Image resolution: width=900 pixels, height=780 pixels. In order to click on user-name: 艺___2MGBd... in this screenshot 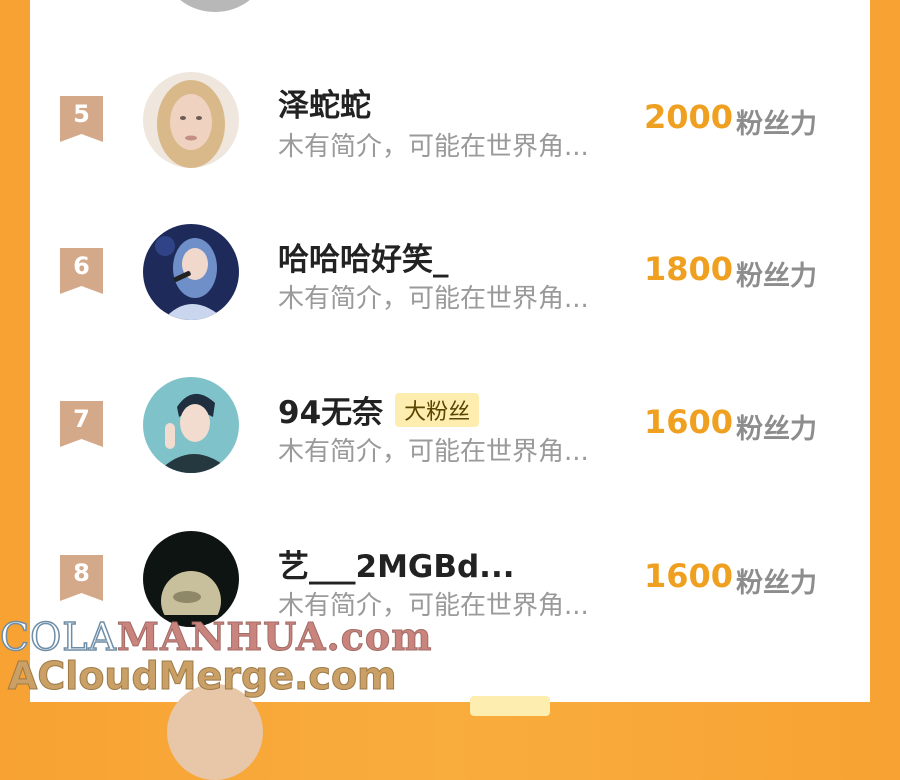, I will do `click(396, 563)`.